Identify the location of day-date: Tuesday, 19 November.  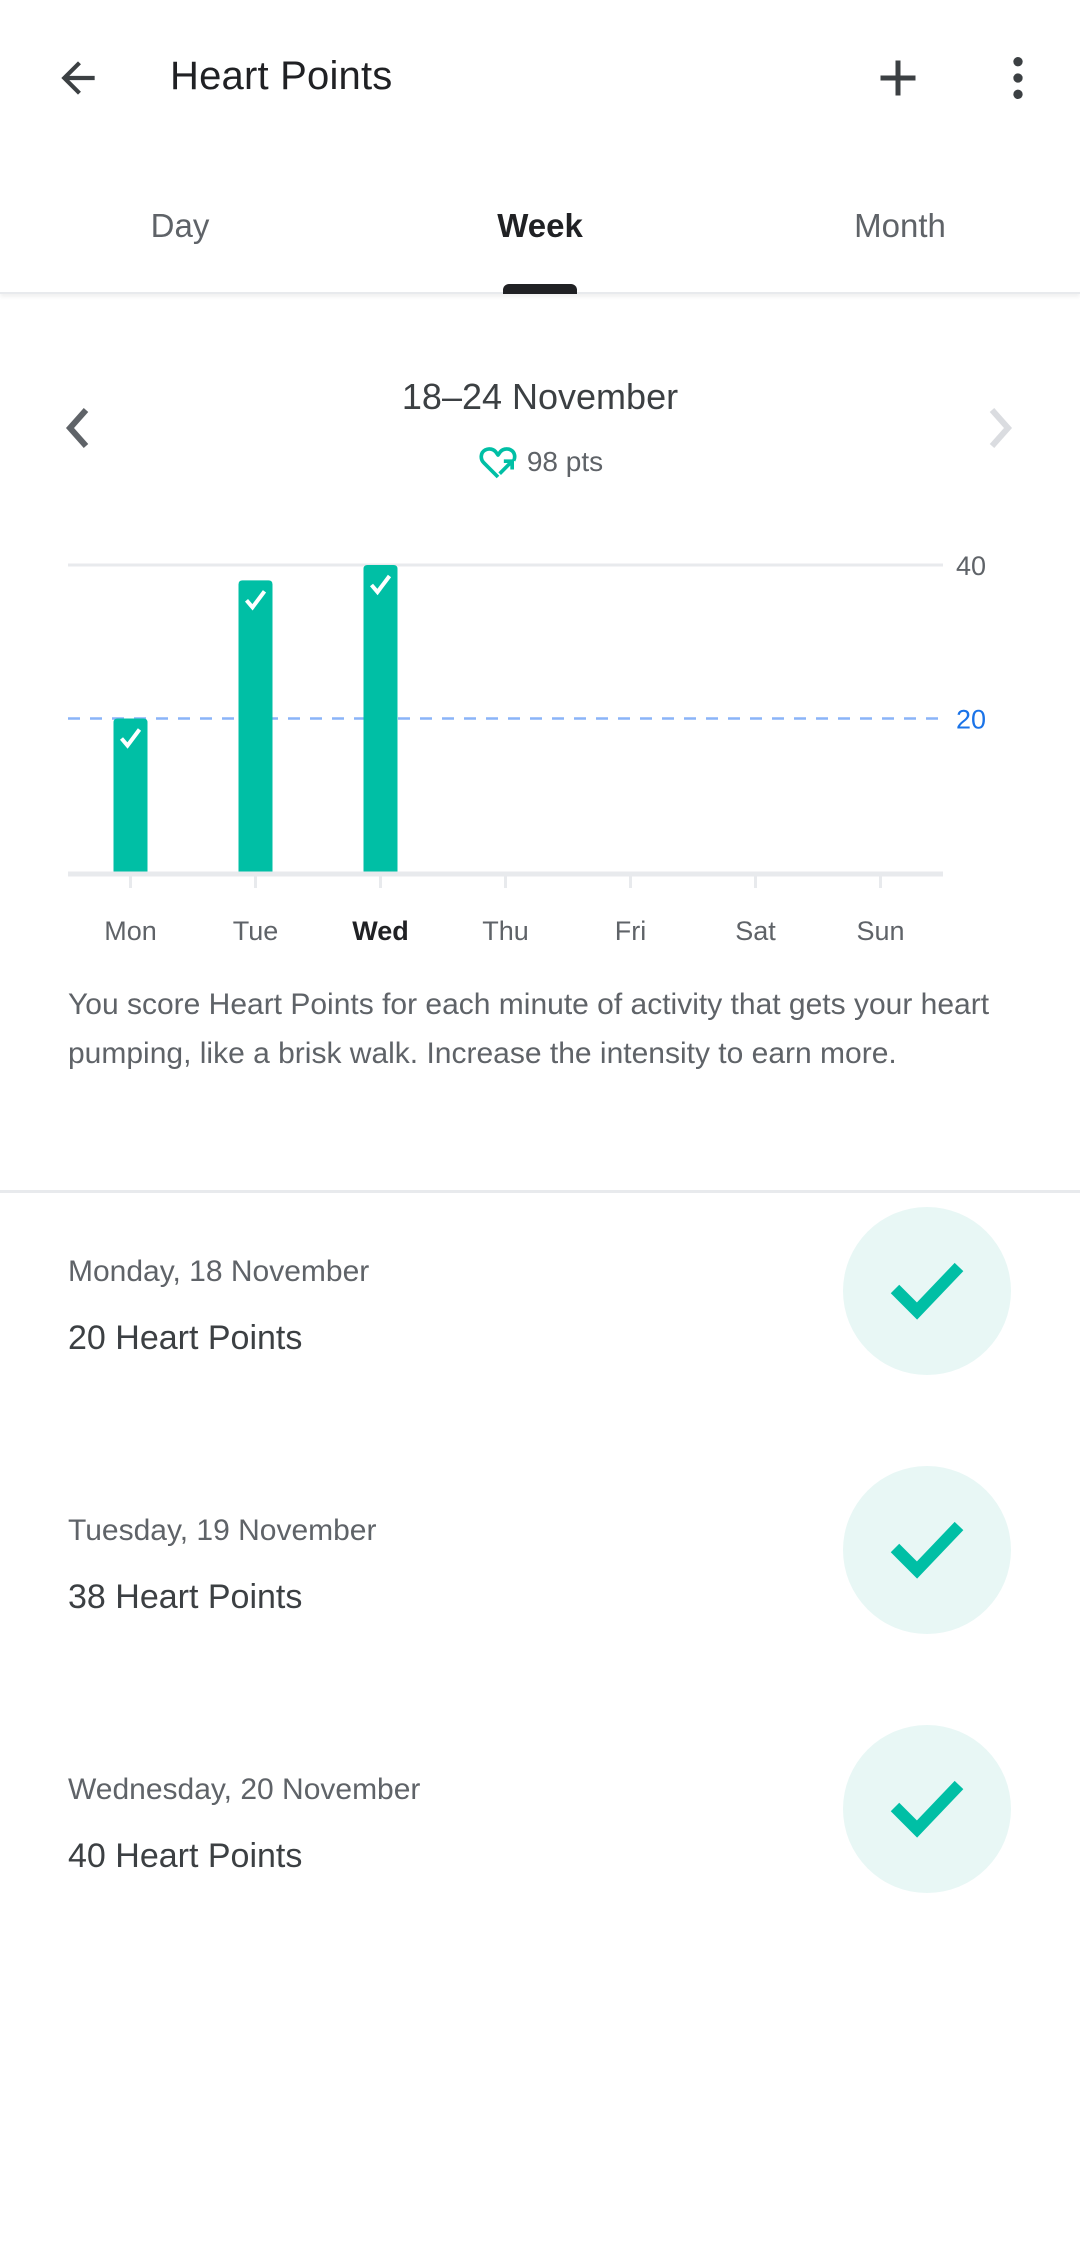
(222, 1530).